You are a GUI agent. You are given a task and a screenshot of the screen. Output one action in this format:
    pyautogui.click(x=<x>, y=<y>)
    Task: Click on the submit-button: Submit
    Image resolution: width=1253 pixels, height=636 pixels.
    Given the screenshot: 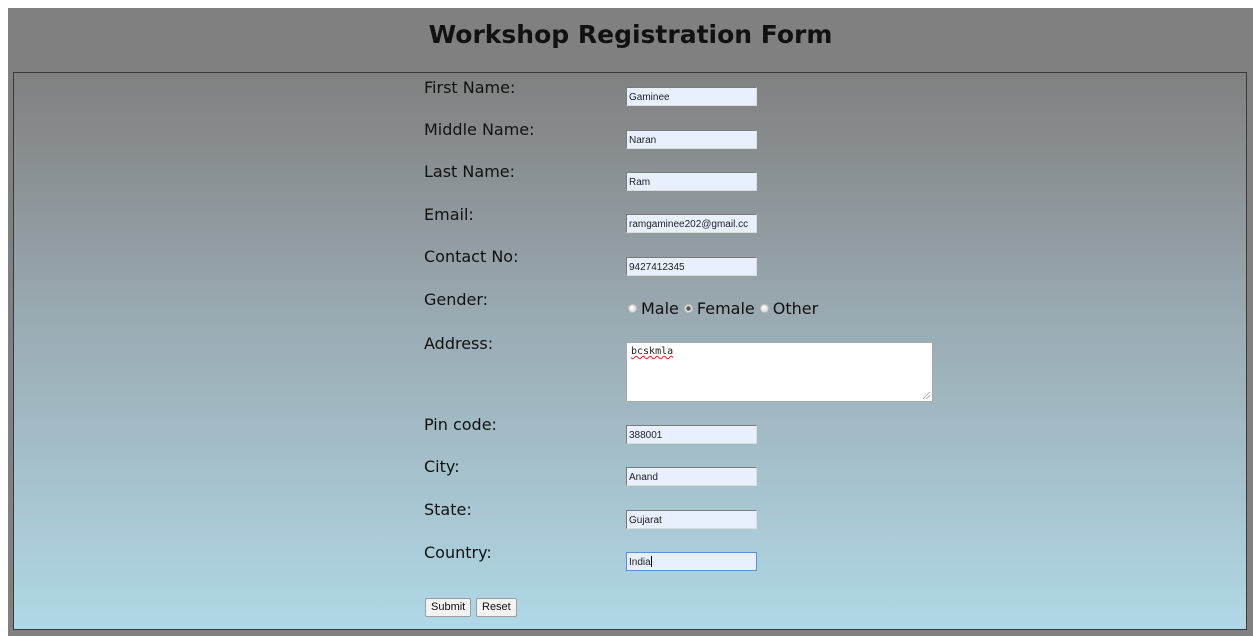 What is the action you would take?
    pyautogui.click(x=448, y=607)
    